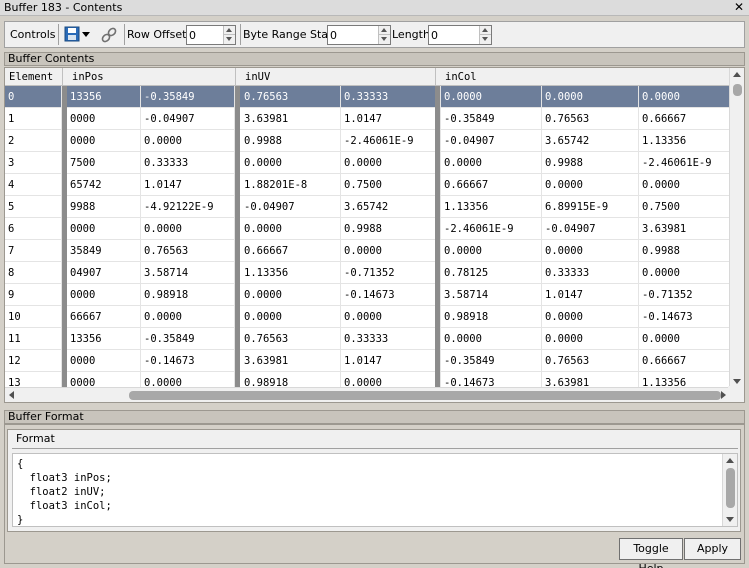  Describe the element at coordinates (20, 464) in the screenshot. I see `code-line: {` at that location.